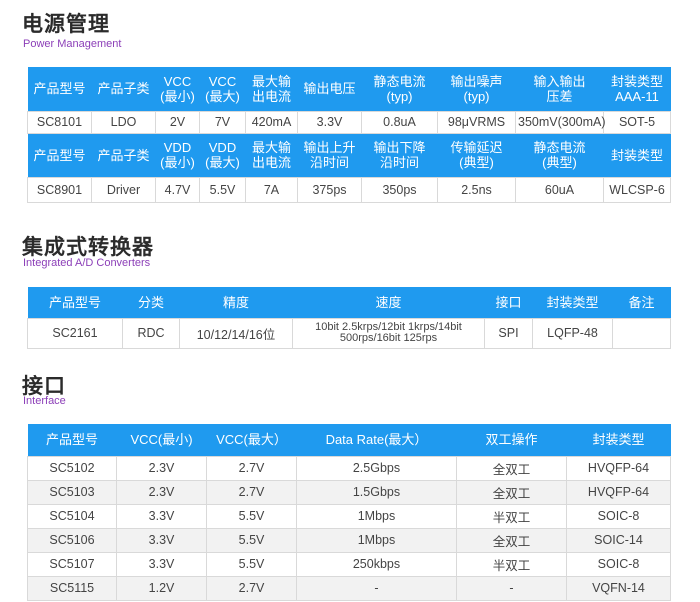  I want to click on power-r1-3: 7V, so click(222, 122).